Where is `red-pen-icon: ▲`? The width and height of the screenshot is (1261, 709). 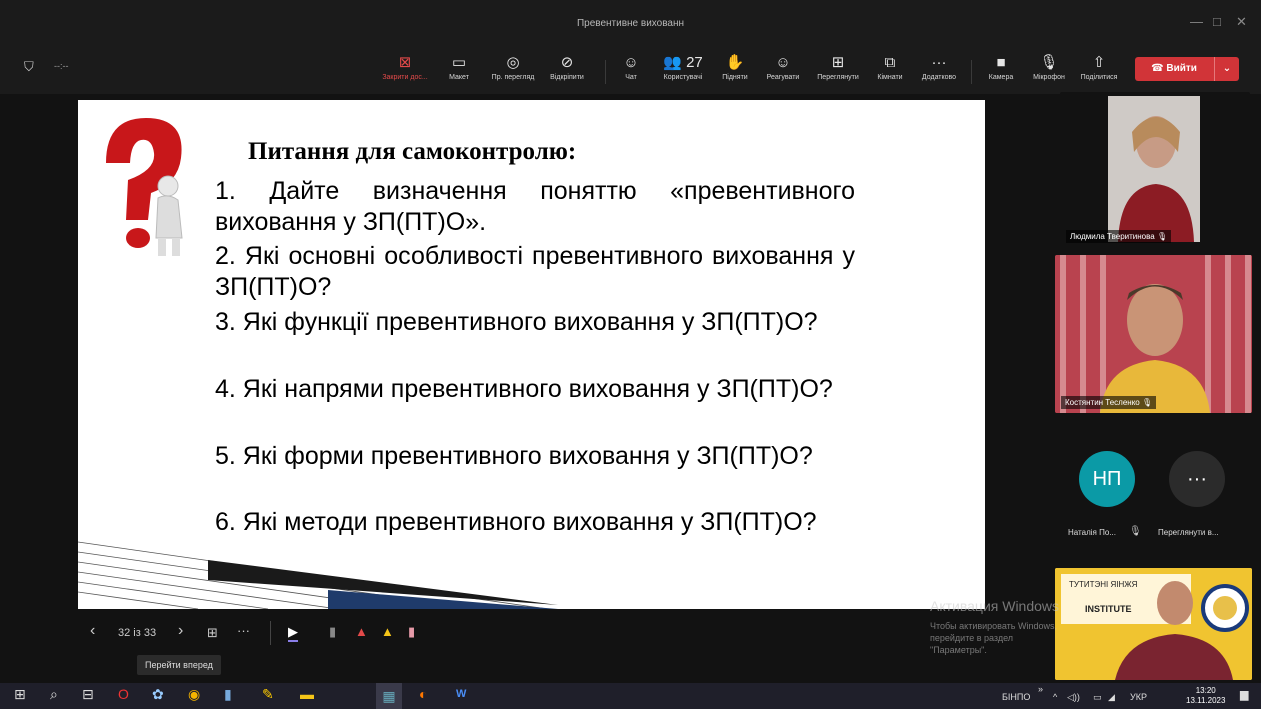 red-pen-icon: ▲ is located at coordinates (361, 631).